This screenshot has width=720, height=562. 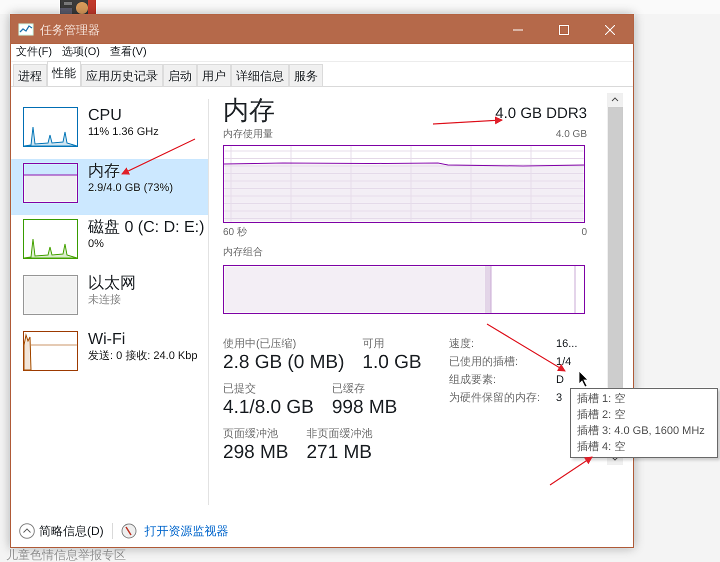 What do you see at coordinates (243, 253) in the screenshot?
I see `chart-label: 内存组合` at bounding box center [243, 253].